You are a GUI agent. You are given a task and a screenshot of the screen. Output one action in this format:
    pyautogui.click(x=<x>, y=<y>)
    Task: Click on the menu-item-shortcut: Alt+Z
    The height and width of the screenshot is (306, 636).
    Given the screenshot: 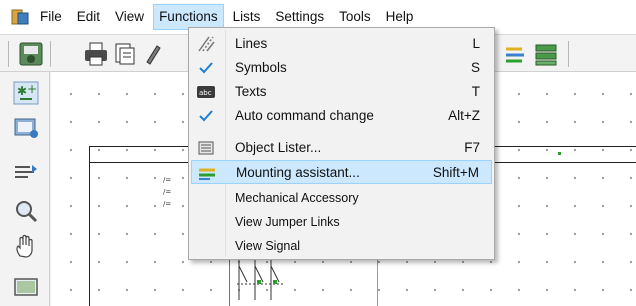 What is the action you would take?
    pyautogui.click(x=464, y=115)
    